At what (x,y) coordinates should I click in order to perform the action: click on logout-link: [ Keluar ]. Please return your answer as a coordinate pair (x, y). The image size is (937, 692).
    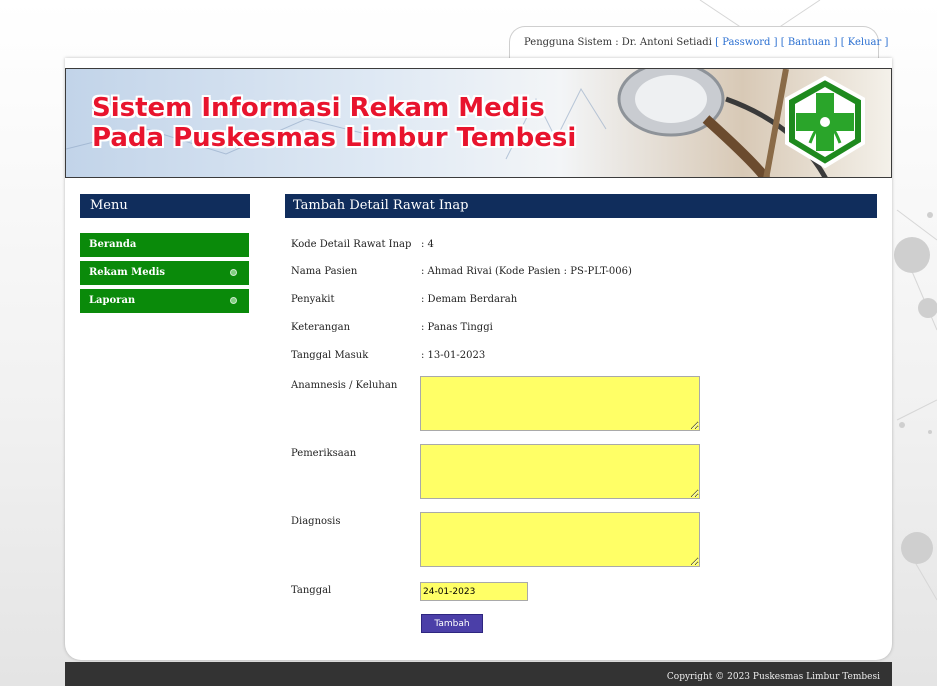
    Looking at the image, I should click on (865, 42).